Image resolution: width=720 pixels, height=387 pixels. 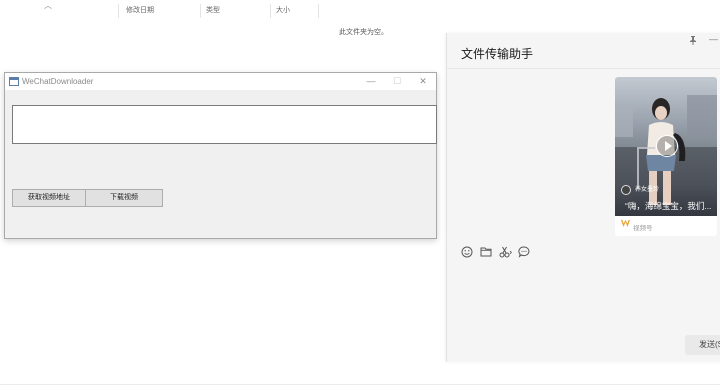 I want to click on window-title: WeChatDownloader, so click(x=58, y=81).